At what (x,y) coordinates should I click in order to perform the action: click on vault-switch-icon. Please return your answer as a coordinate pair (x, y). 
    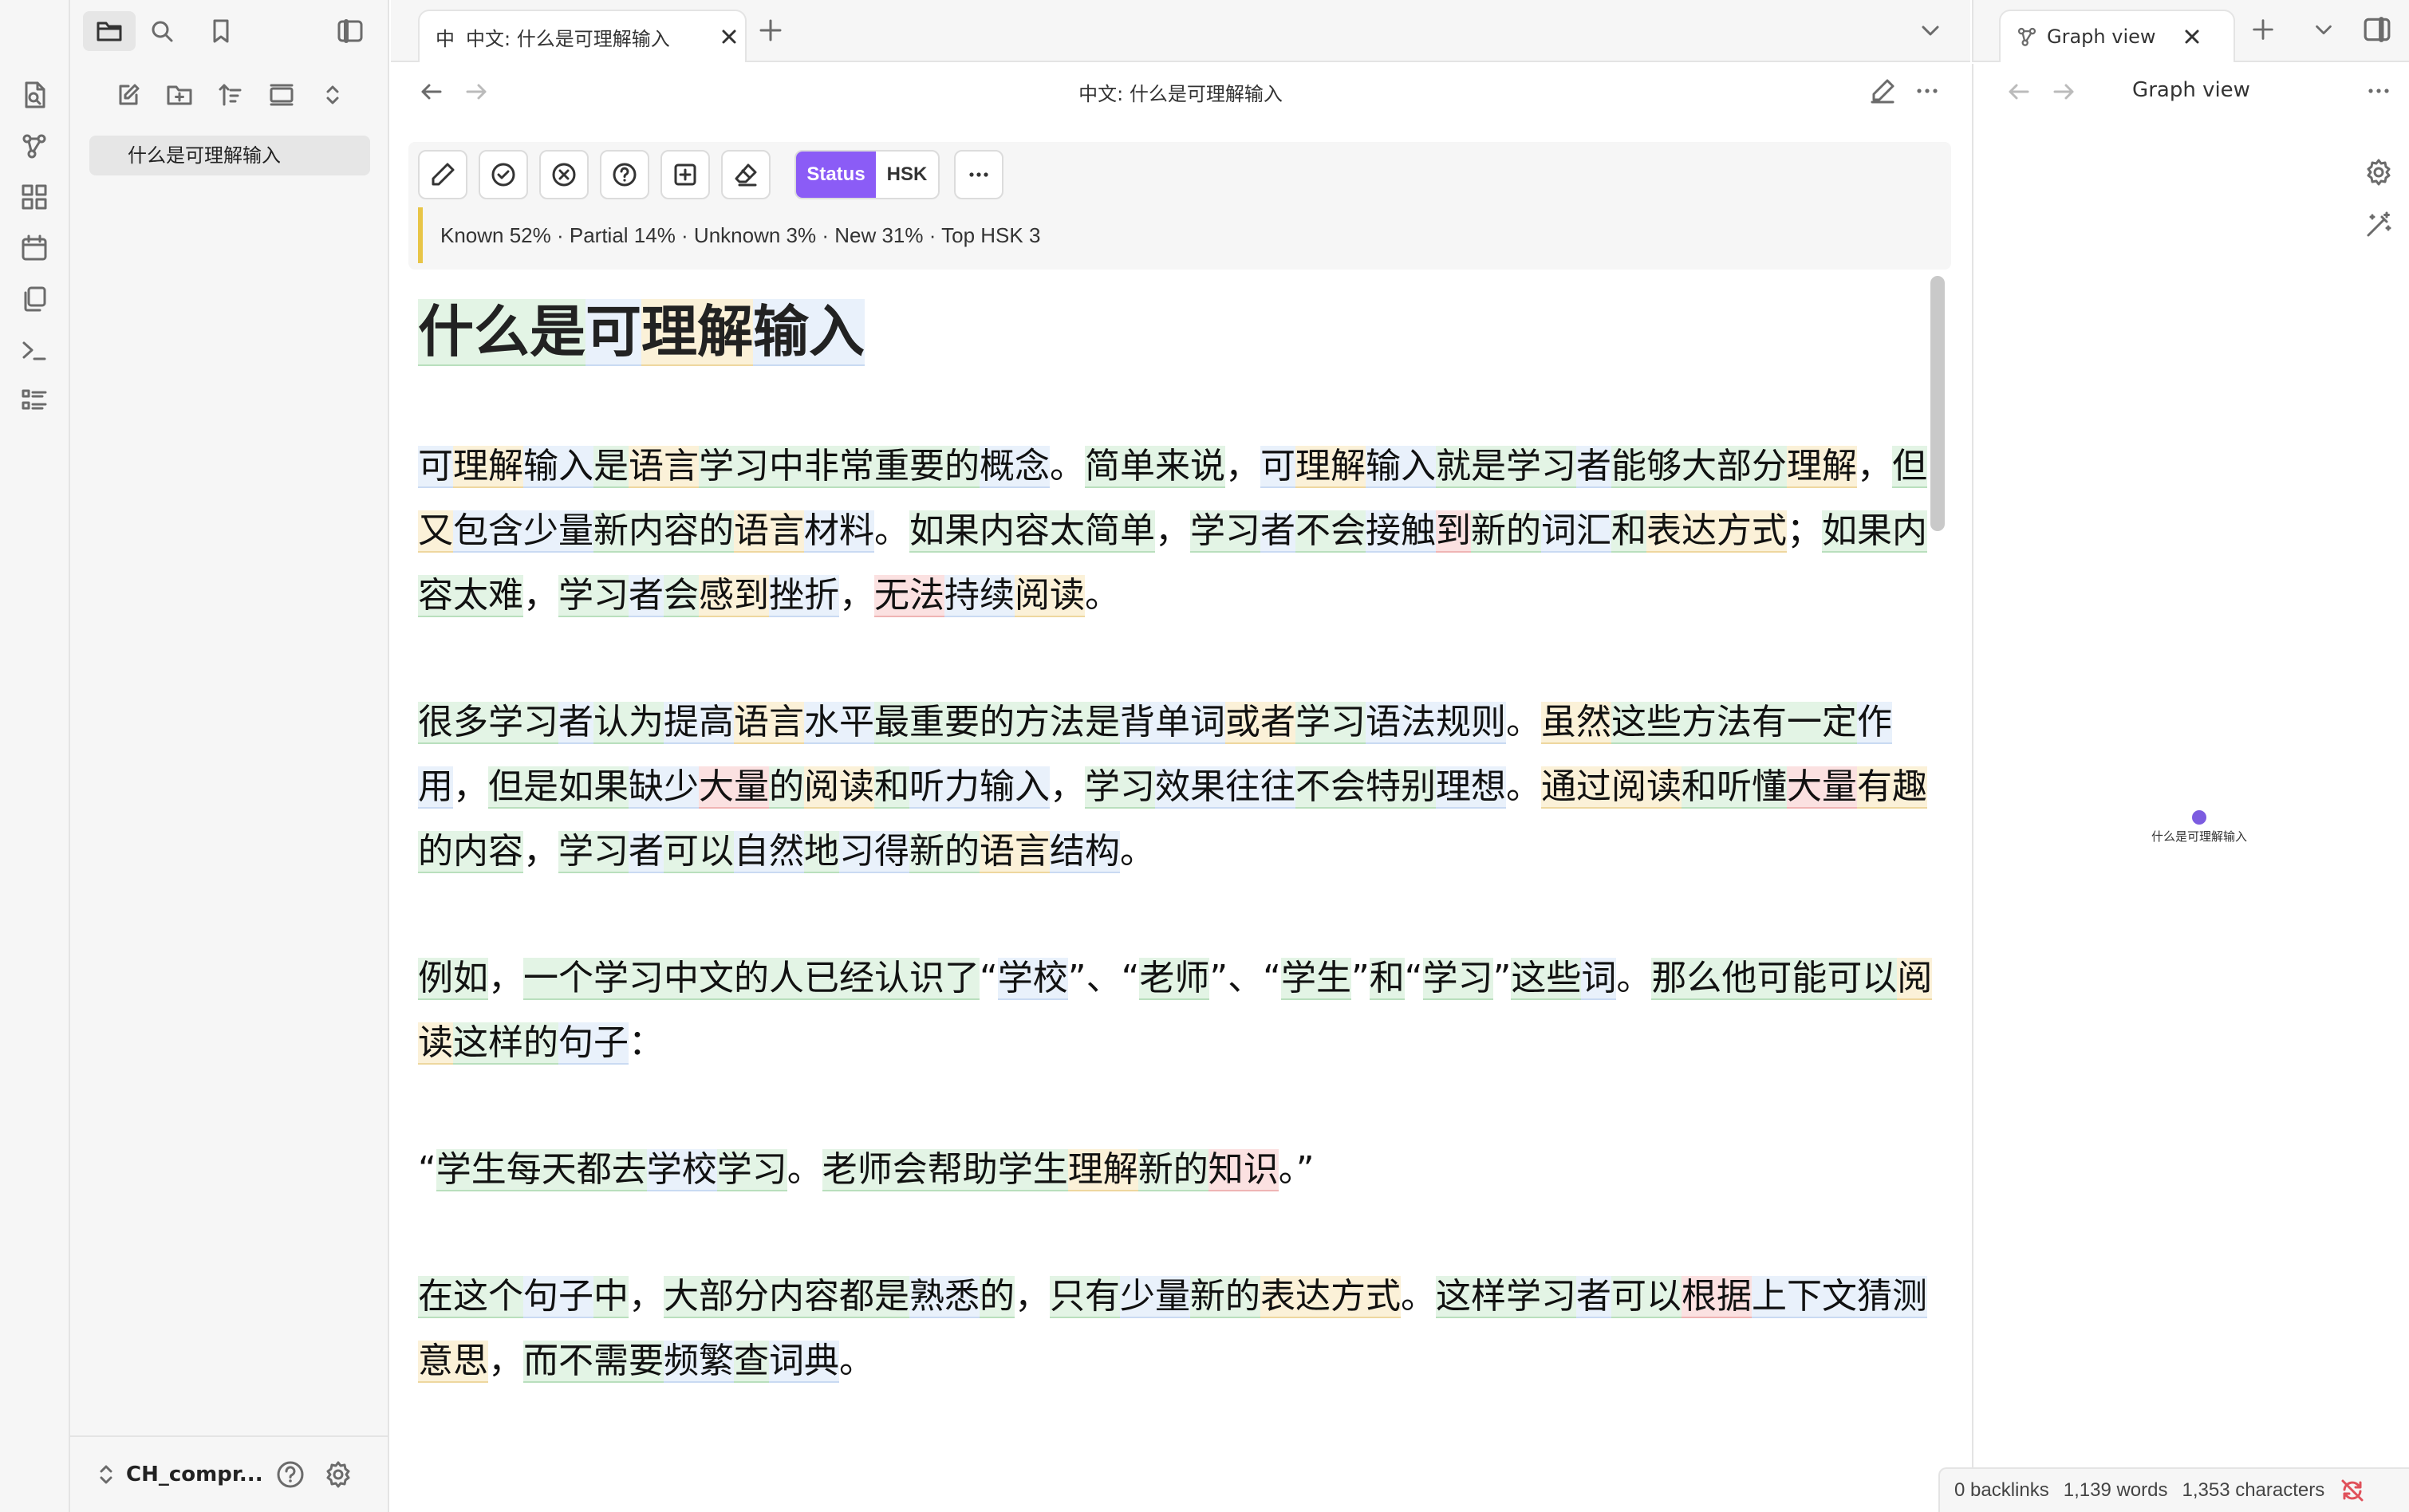
    Looking at the image, I should click on (106, 1474).